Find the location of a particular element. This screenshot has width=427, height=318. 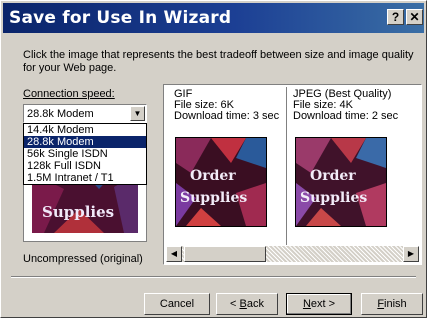

gif-info: GIF File size: 6K Download time: 3 sec is located at coordinates (233, 105).